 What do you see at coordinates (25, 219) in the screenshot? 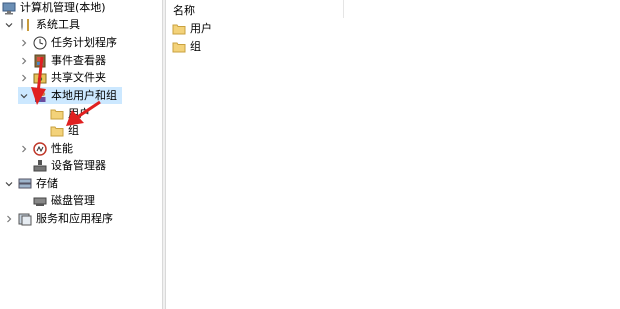
I see `services-icon` at bounding box center [25, 219].